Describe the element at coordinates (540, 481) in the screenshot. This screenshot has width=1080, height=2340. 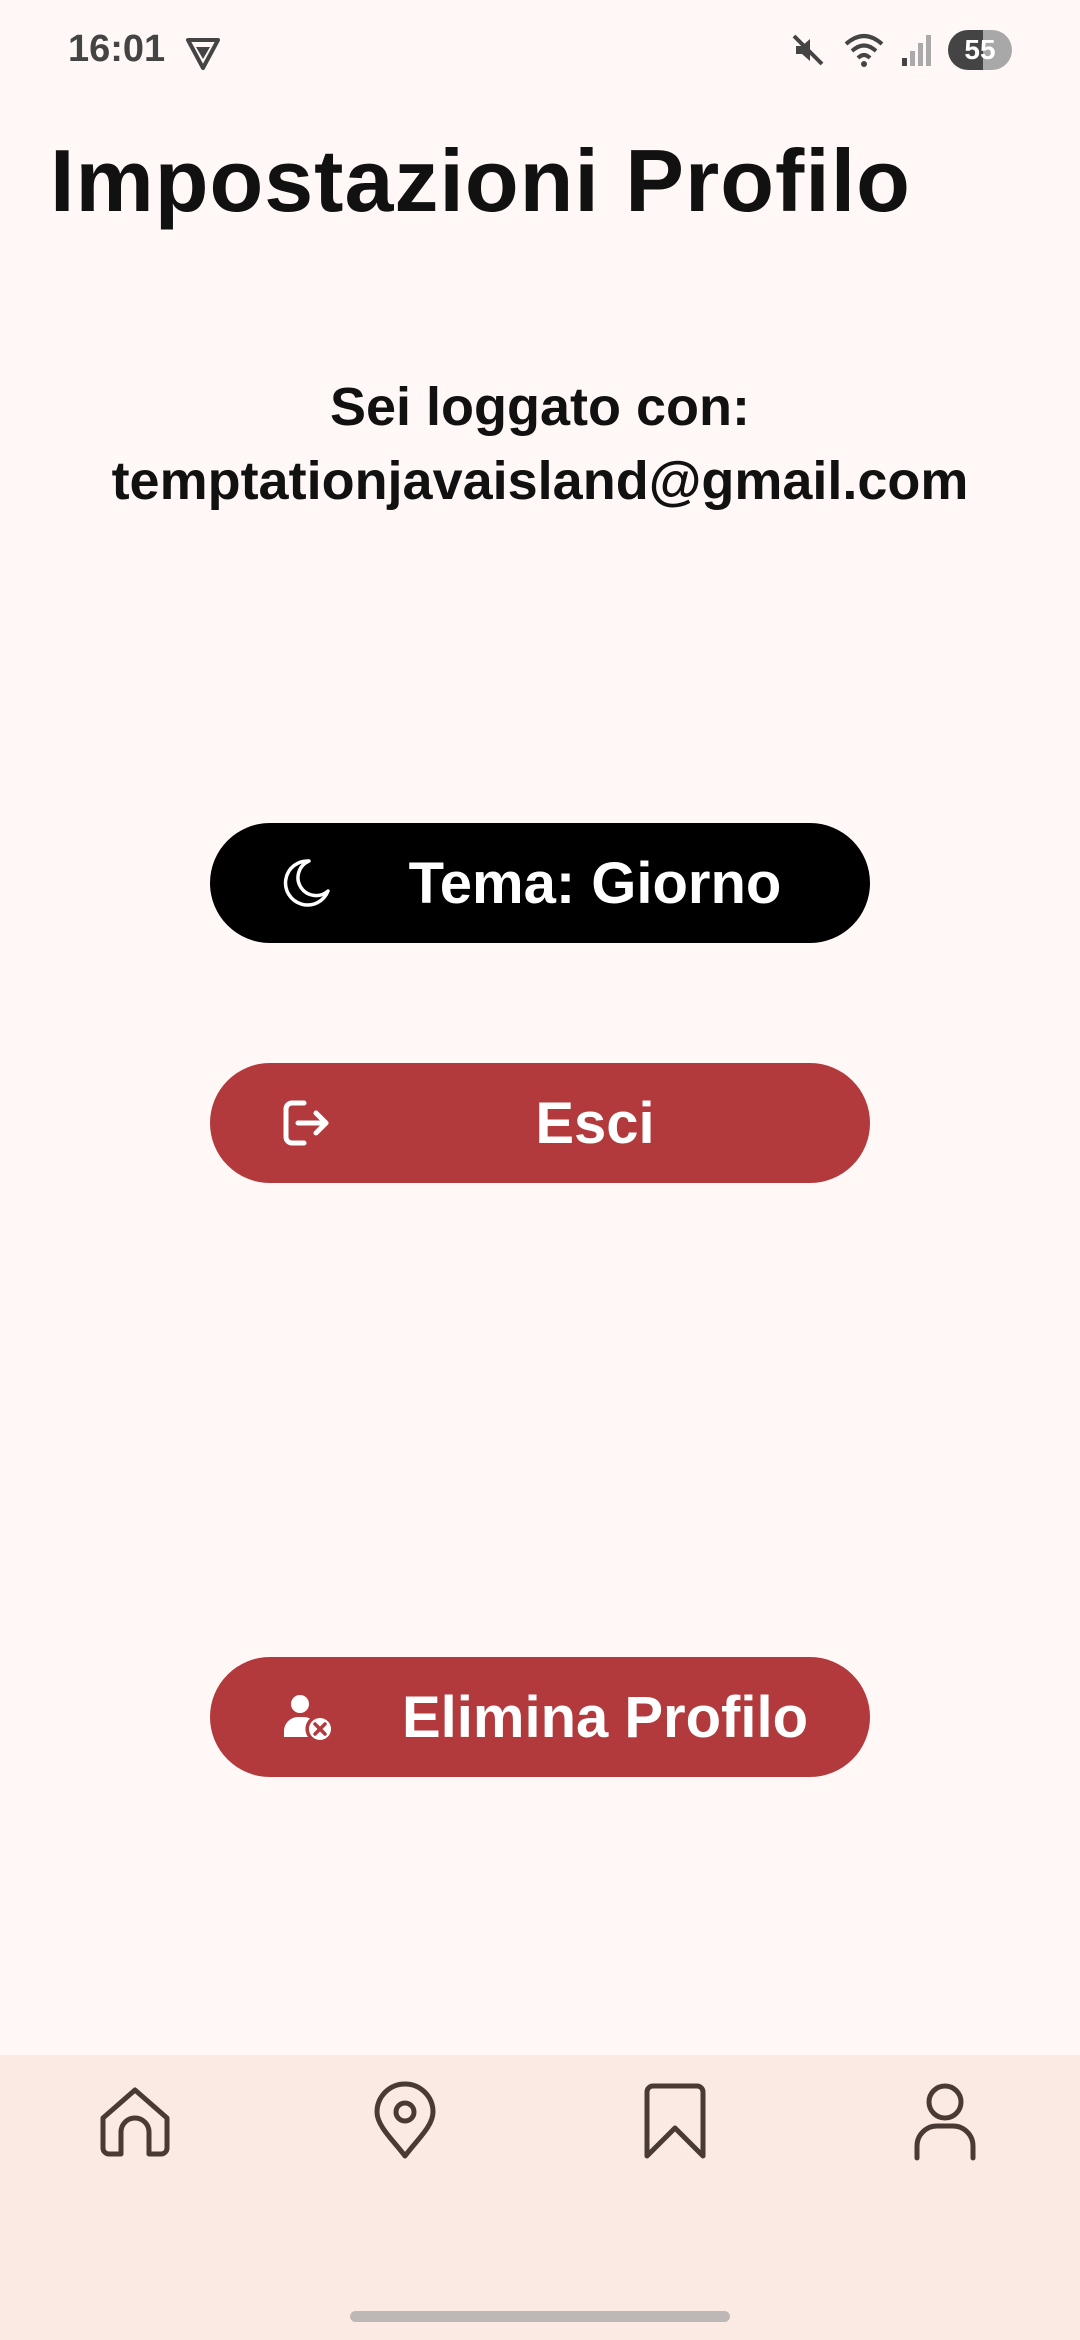
I see `login-email: temptationjavaisland@gmail.com` at that location.